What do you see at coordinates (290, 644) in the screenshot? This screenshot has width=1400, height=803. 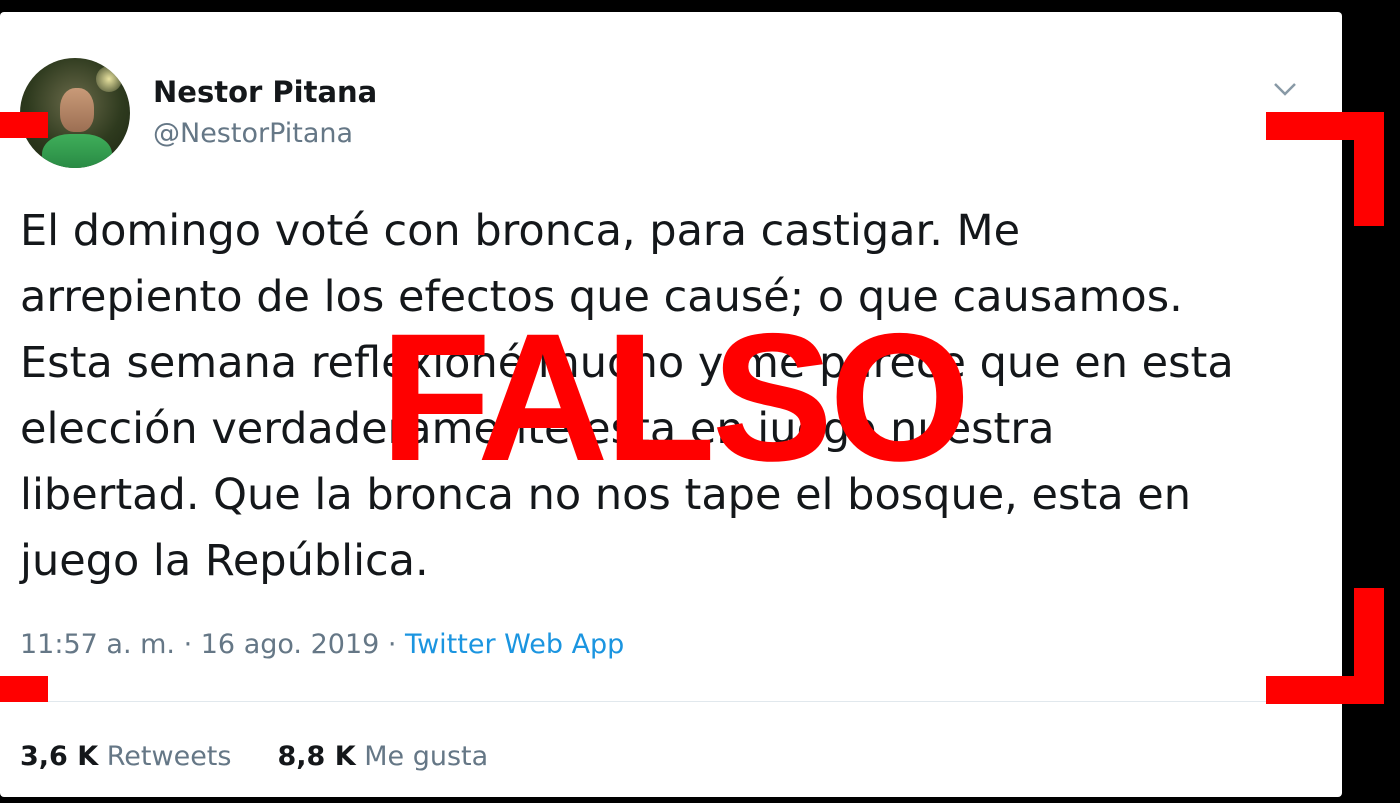 I see `tweet-date: 16 ago. 2019` at bounding box center [290, 644].